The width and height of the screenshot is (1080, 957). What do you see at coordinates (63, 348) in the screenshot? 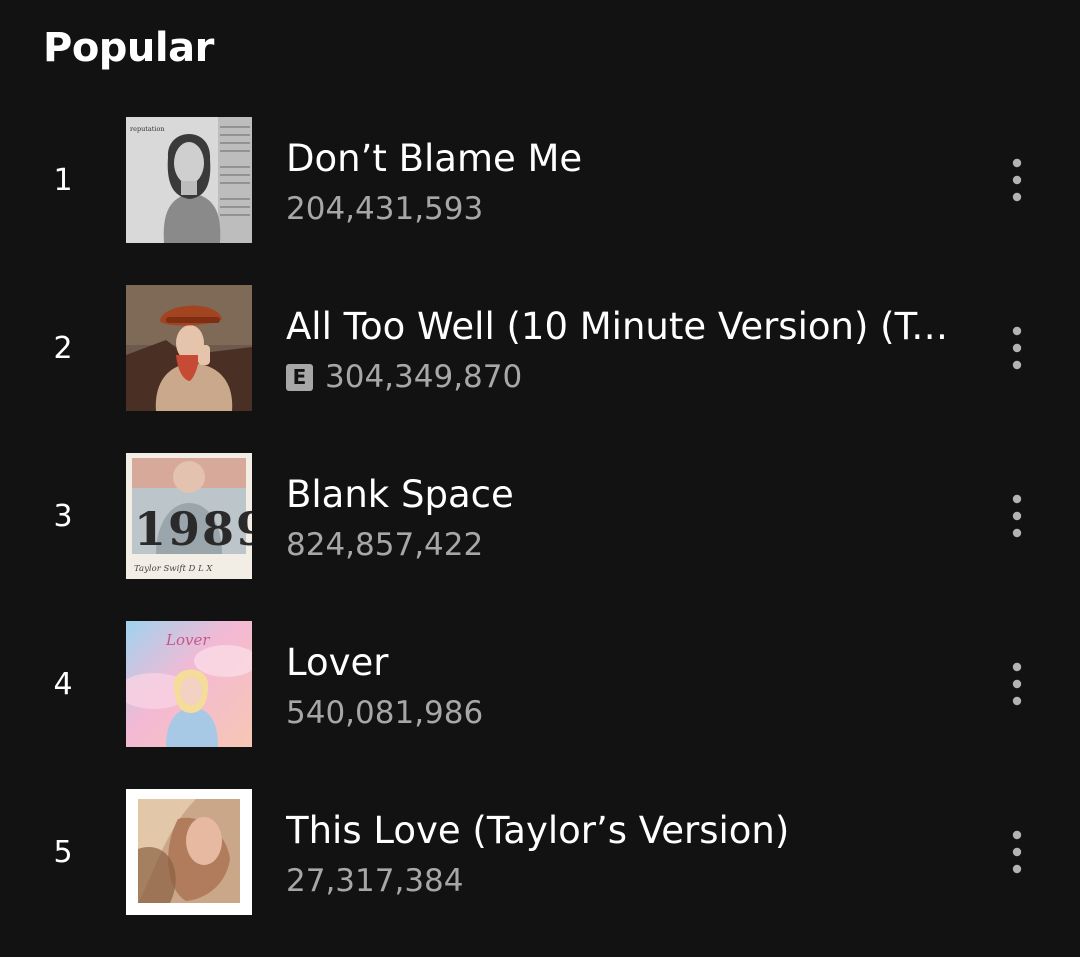
I see `track-number: 2` at bounding box center [63, 348].